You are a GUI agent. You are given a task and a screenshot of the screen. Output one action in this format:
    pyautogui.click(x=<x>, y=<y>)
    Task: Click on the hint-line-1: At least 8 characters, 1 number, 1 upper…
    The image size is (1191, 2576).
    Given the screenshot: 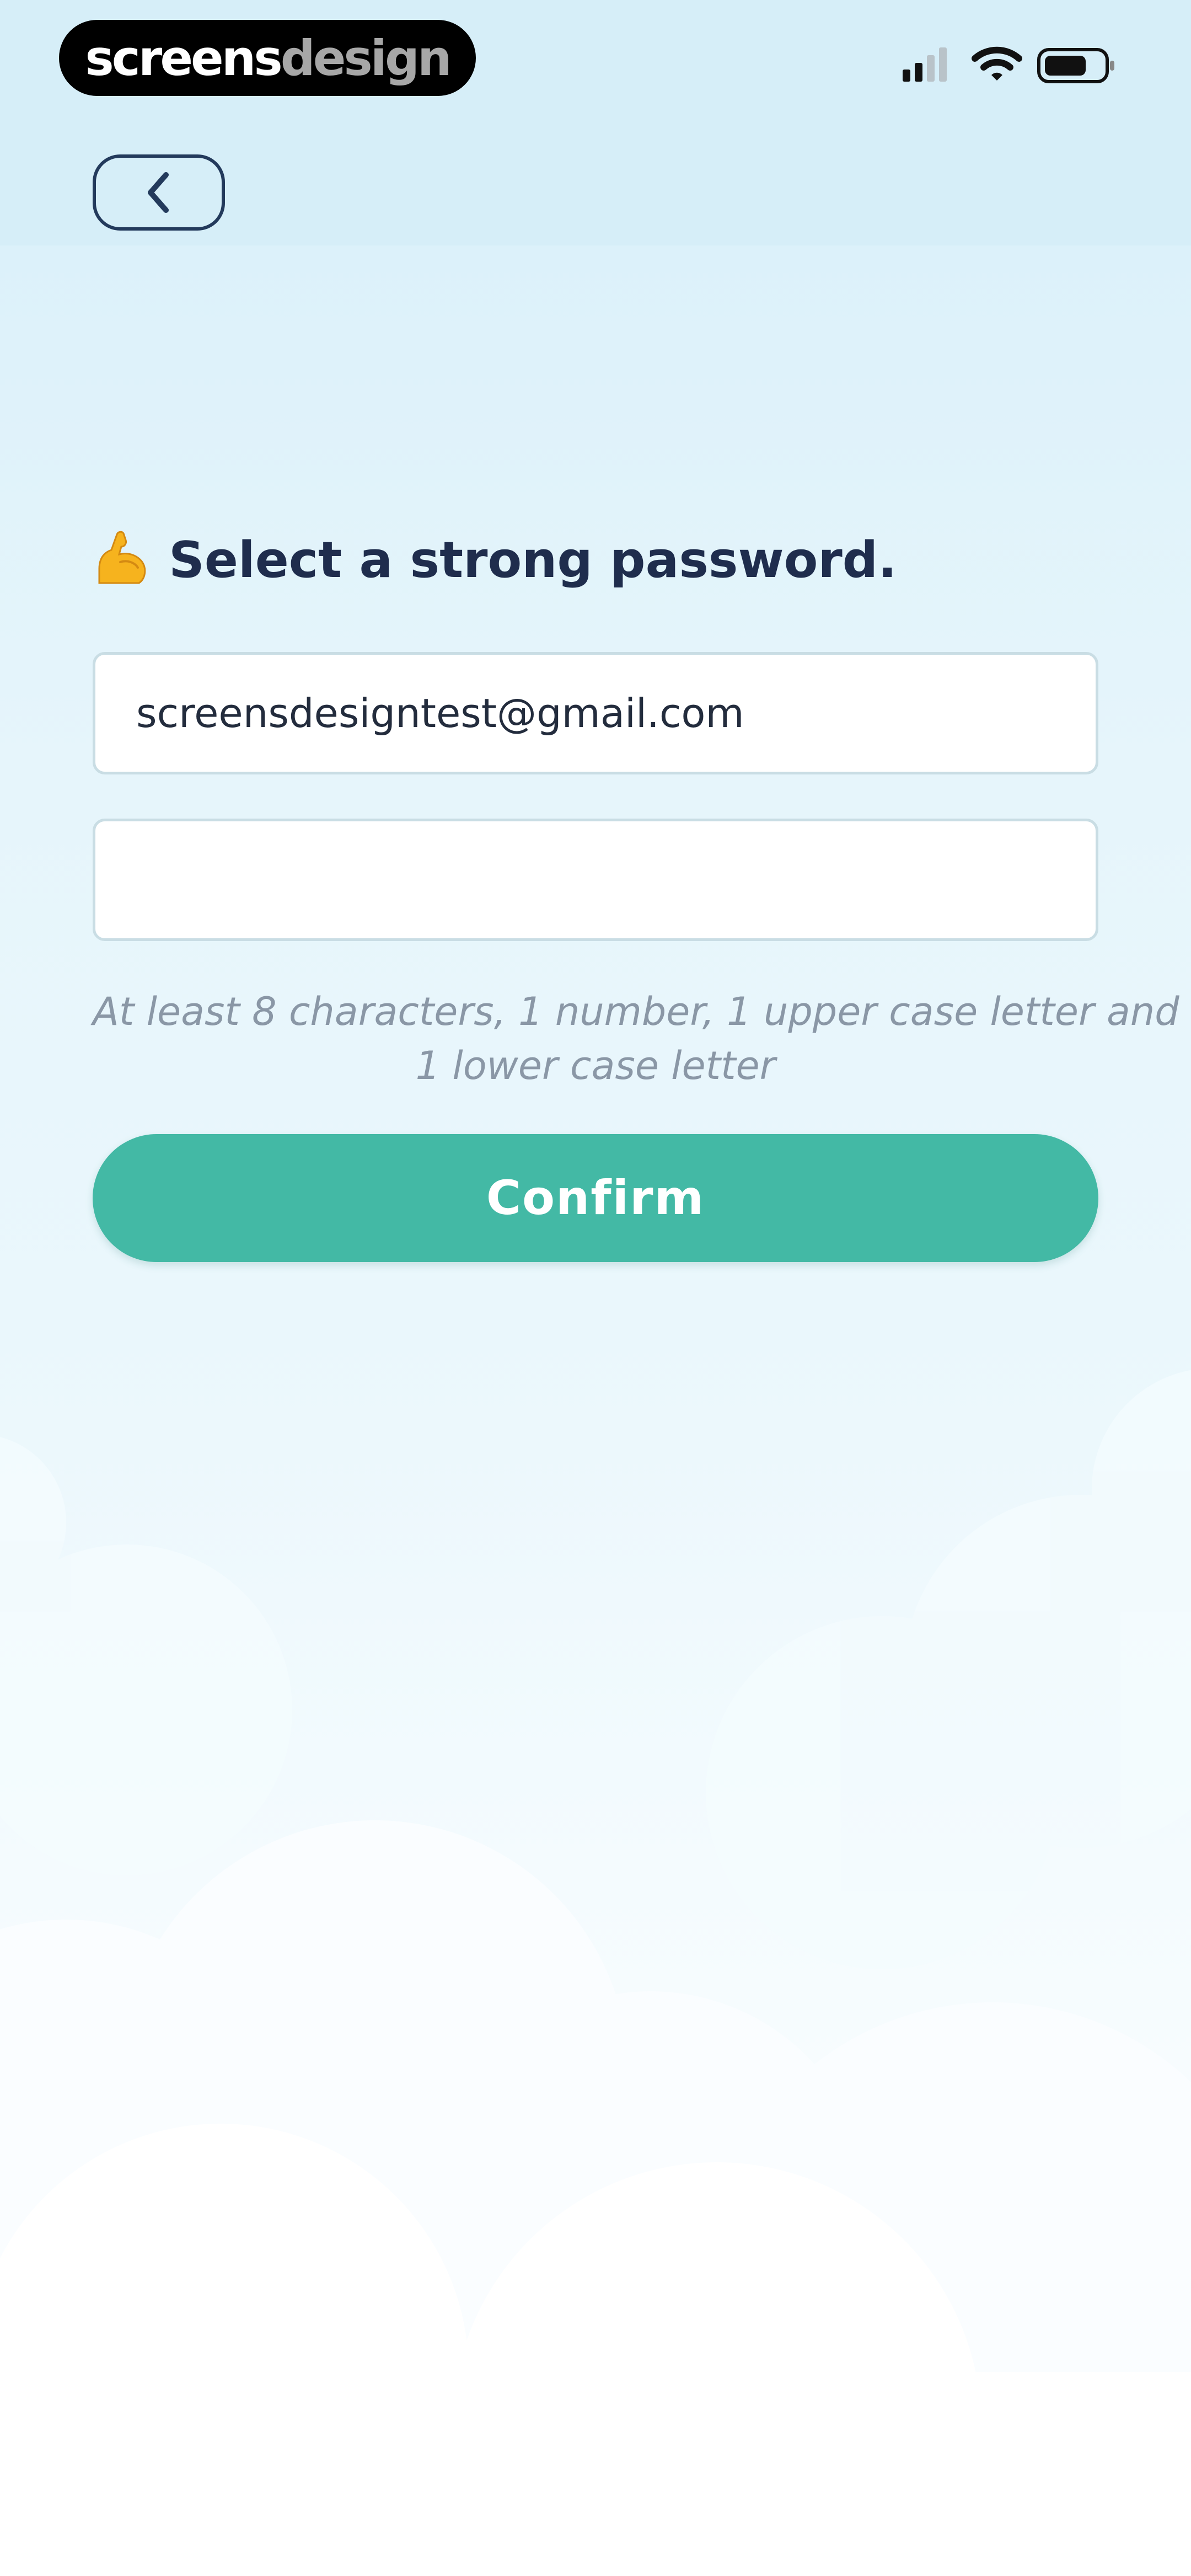 What is the action you would take?
    pyautogui.click(x=636, y=1011)
    